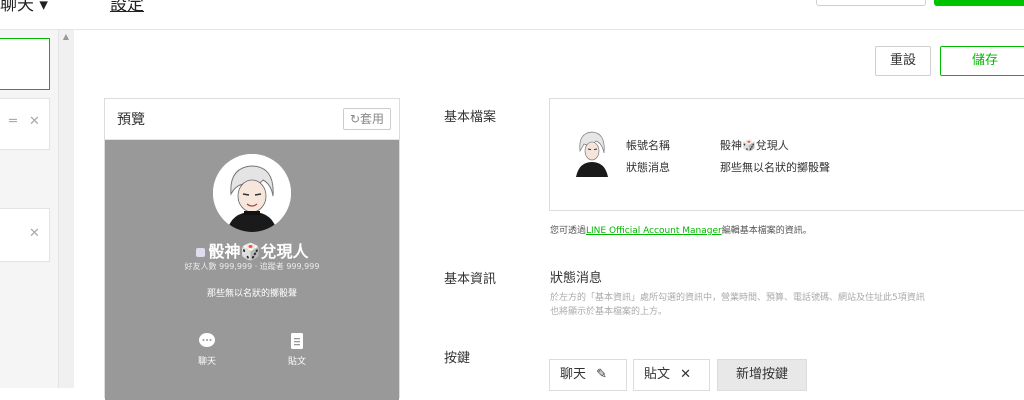 Image resolution: width=1024 pixels, height=400 pixels. I want to click on top-title: 聊天 ▾, so click(24, 7).